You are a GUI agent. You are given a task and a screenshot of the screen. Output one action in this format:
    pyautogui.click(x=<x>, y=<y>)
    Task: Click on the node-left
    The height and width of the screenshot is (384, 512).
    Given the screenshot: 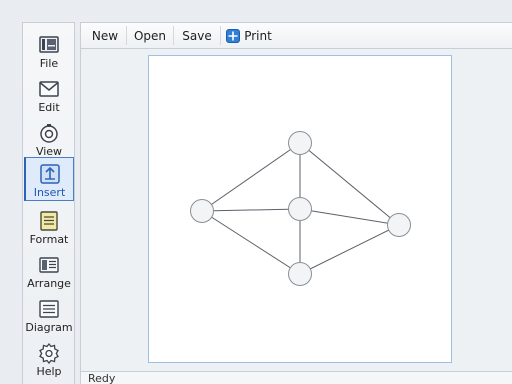 What is the action you would take?
    pyautogui.click(x=202, y=211)
    